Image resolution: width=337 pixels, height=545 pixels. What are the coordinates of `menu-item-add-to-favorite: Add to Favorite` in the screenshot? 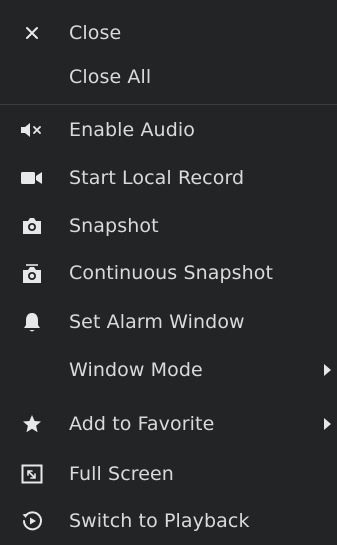 It's located at (168, 424).